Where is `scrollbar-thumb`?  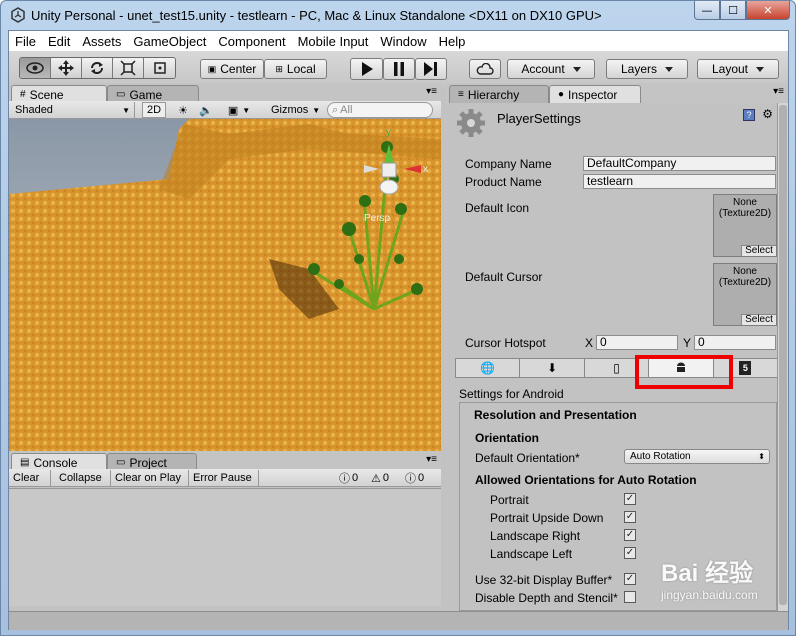 scrollbar-thumb is located at coordinates (783, 355).